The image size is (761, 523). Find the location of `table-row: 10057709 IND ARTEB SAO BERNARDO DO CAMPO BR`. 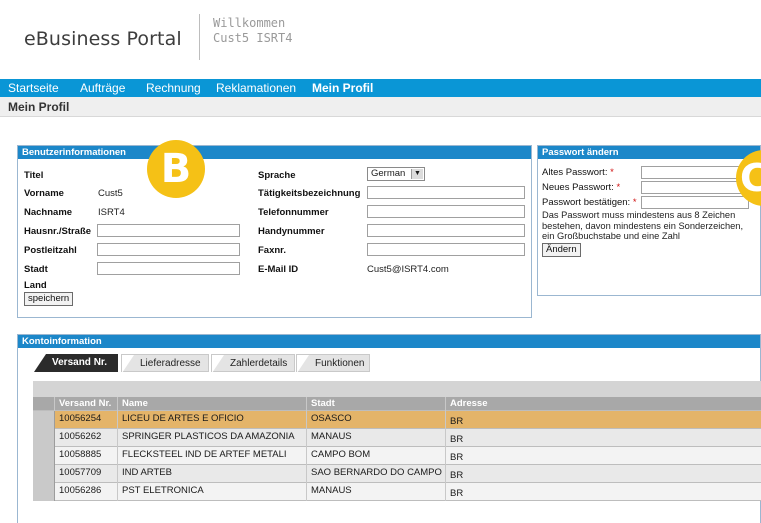

table-row: 10057709 IND ARTEB SAO BERNARDO DO CAMPO BR is located at coordinates (397, 474).